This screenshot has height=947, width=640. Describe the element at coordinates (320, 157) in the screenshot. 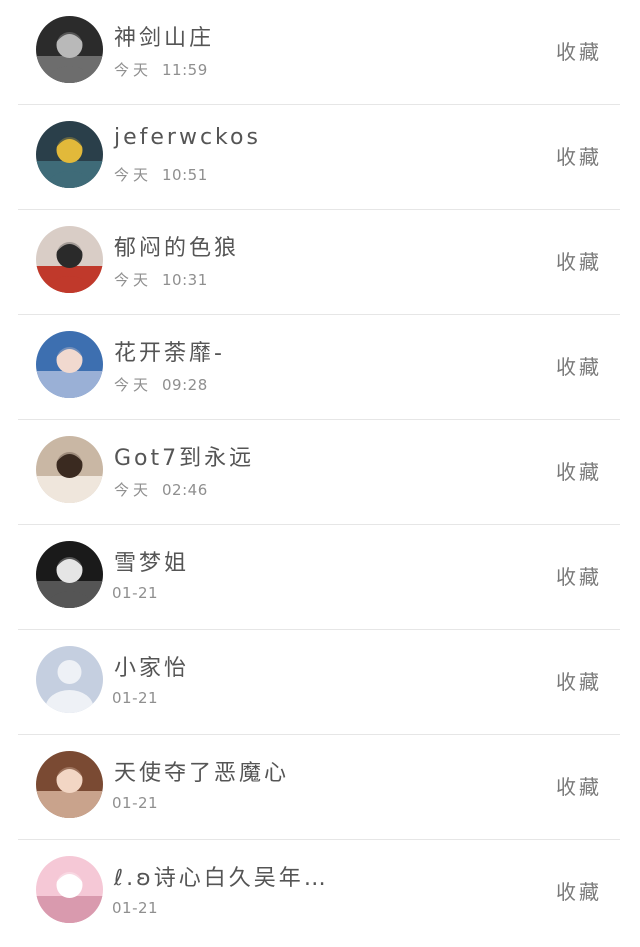

I see `list-item: jeferwckos 今天 10:51 收藏` at that location.